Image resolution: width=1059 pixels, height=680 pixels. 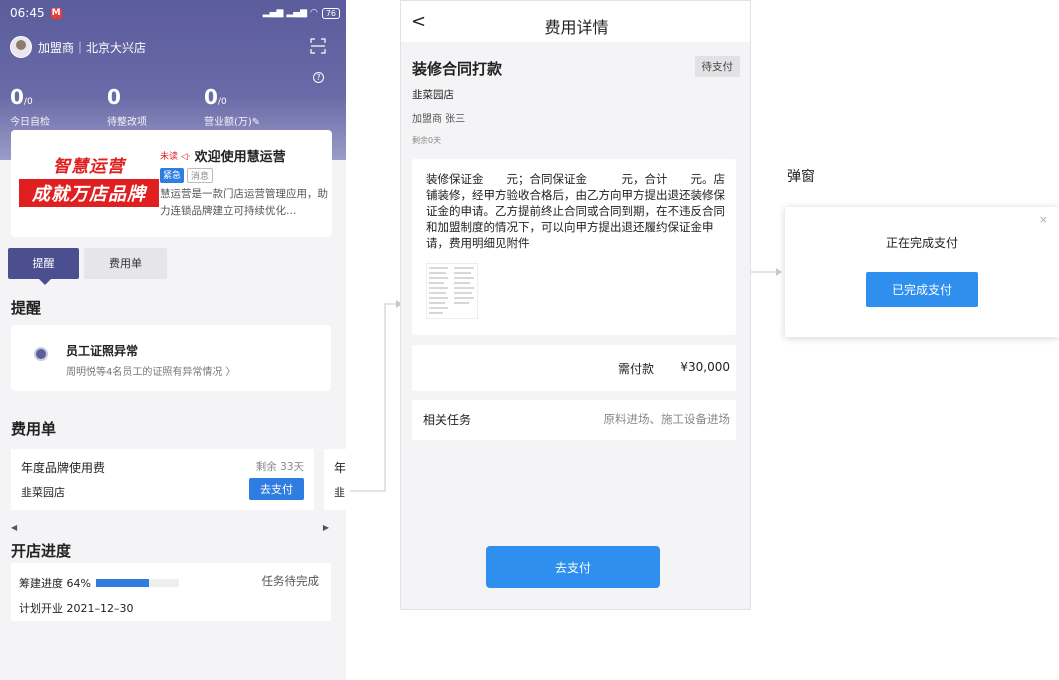 What do you see at coordinates (63, 468) in the screenshot?
I see `fee-name: 年度品牌使用费` at bounding box center [63, 468].